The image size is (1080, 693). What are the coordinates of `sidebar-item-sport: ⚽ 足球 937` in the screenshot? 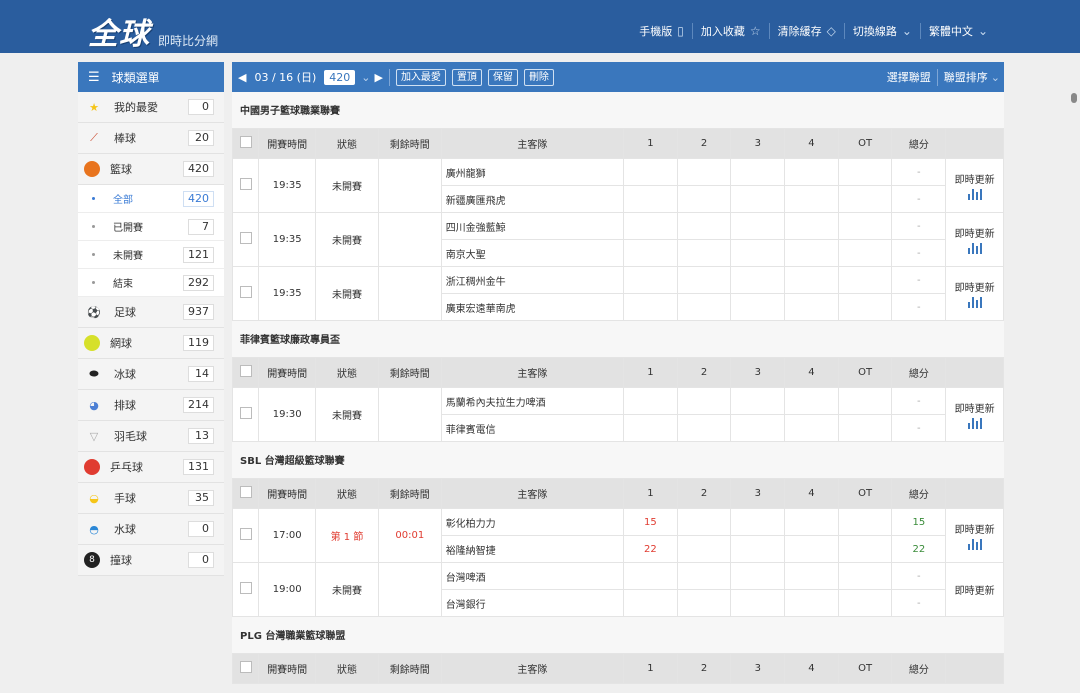 It's located at (151, 312).